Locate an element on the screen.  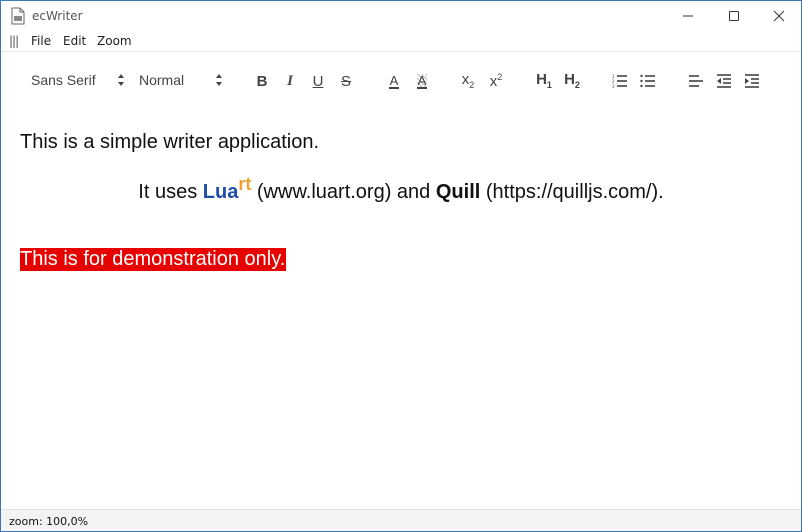
heading2-icon: H2 is located at coordinates (572, 81).